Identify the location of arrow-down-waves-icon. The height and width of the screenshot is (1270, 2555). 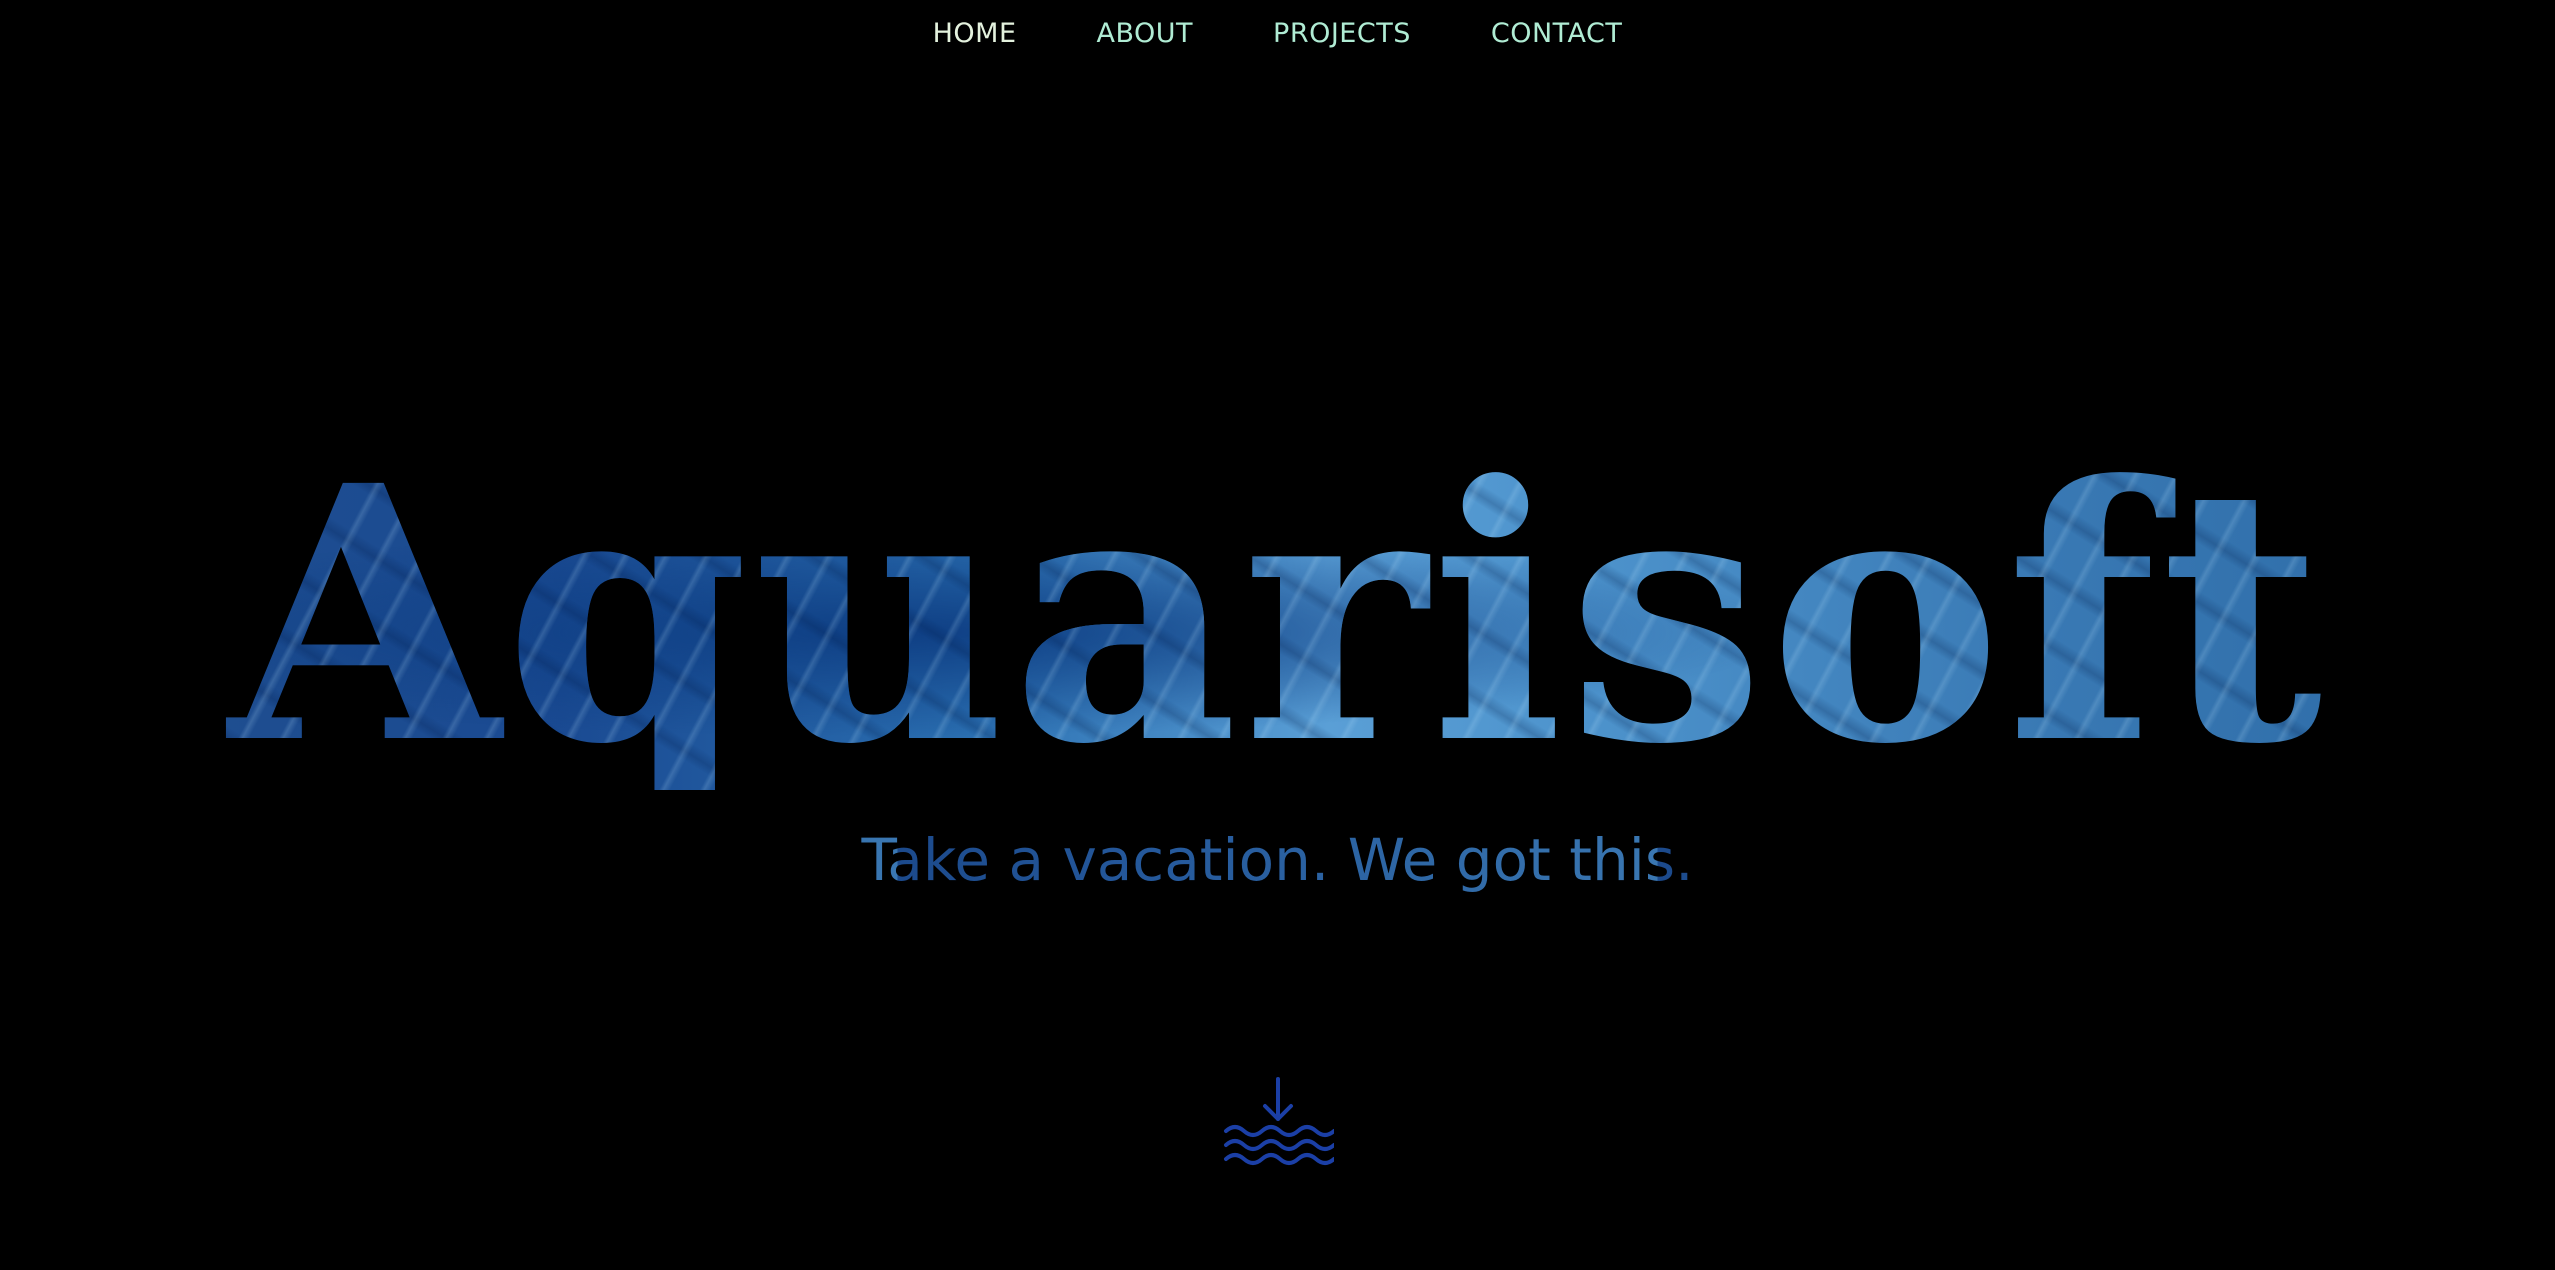
(1279, 1121).